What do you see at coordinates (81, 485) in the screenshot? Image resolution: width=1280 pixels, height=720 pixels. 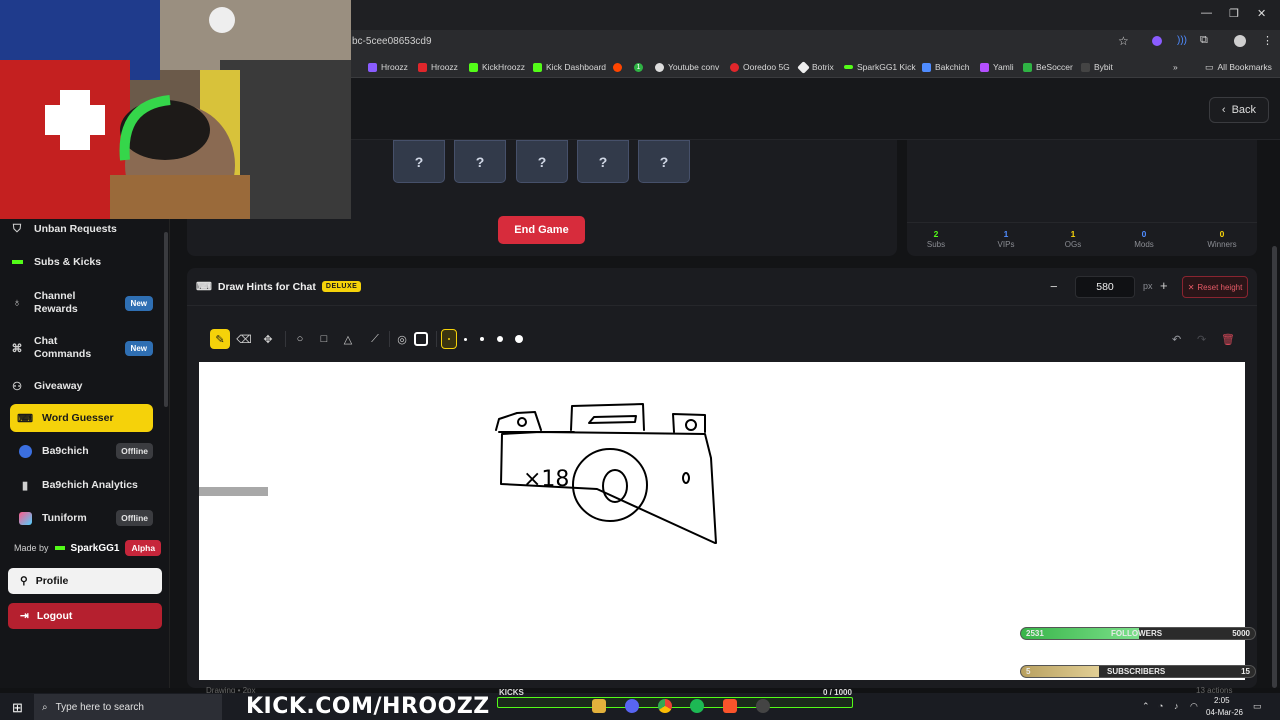 I see `sidebar-item-ba9chich-analytics: ▮ Ba9chich Analytics` at bounding box center [81, 485].